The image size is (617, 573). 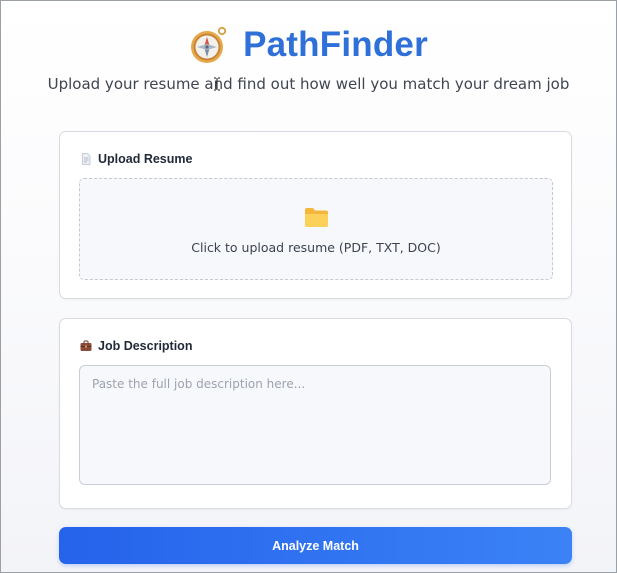 I want to click on job-description-heading: Job Description, so click(x=136, y=346).